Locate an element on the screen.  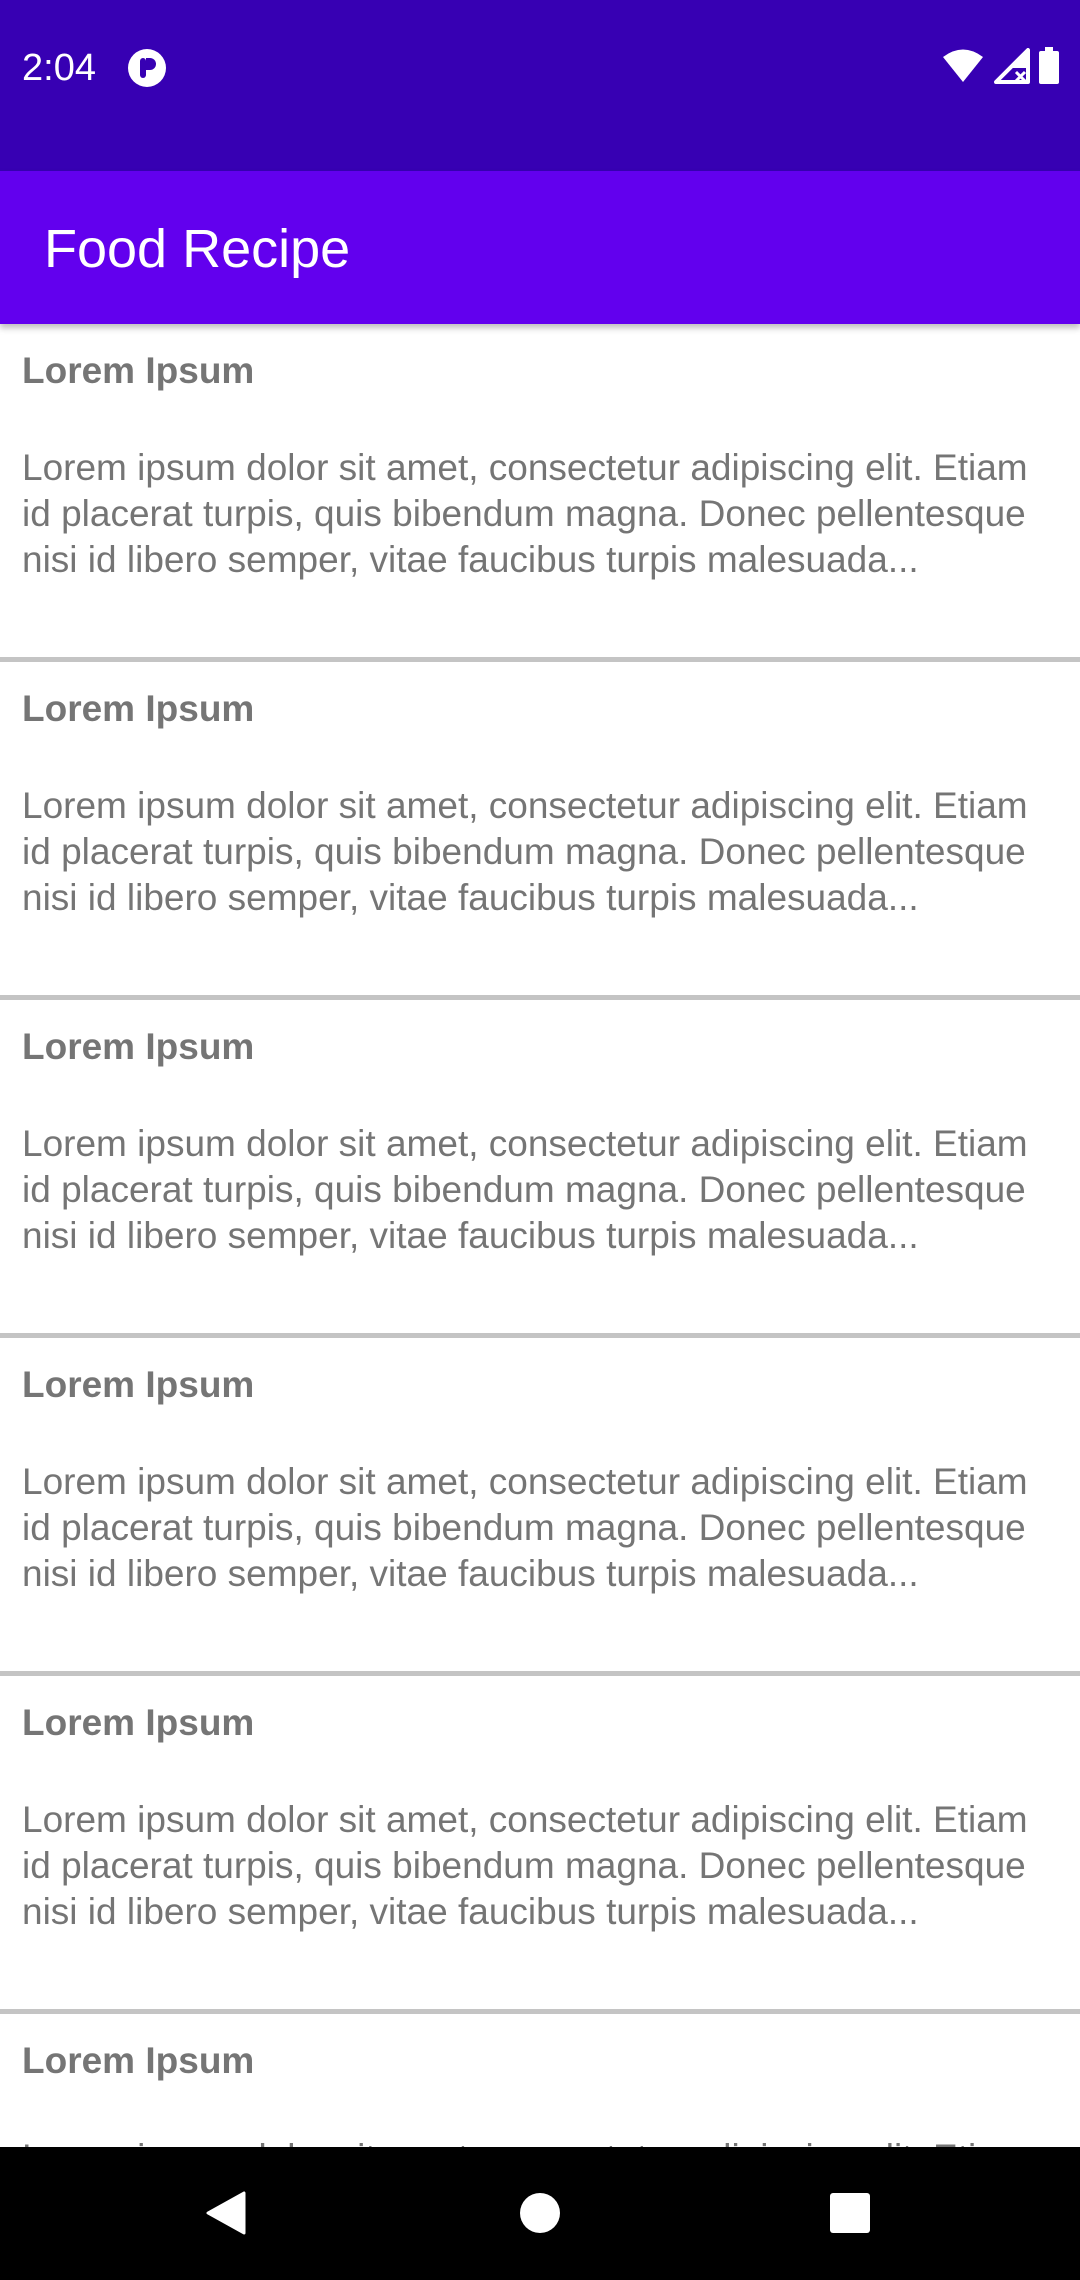
app-title: Food Recipe is located at coordinates (197, 249).